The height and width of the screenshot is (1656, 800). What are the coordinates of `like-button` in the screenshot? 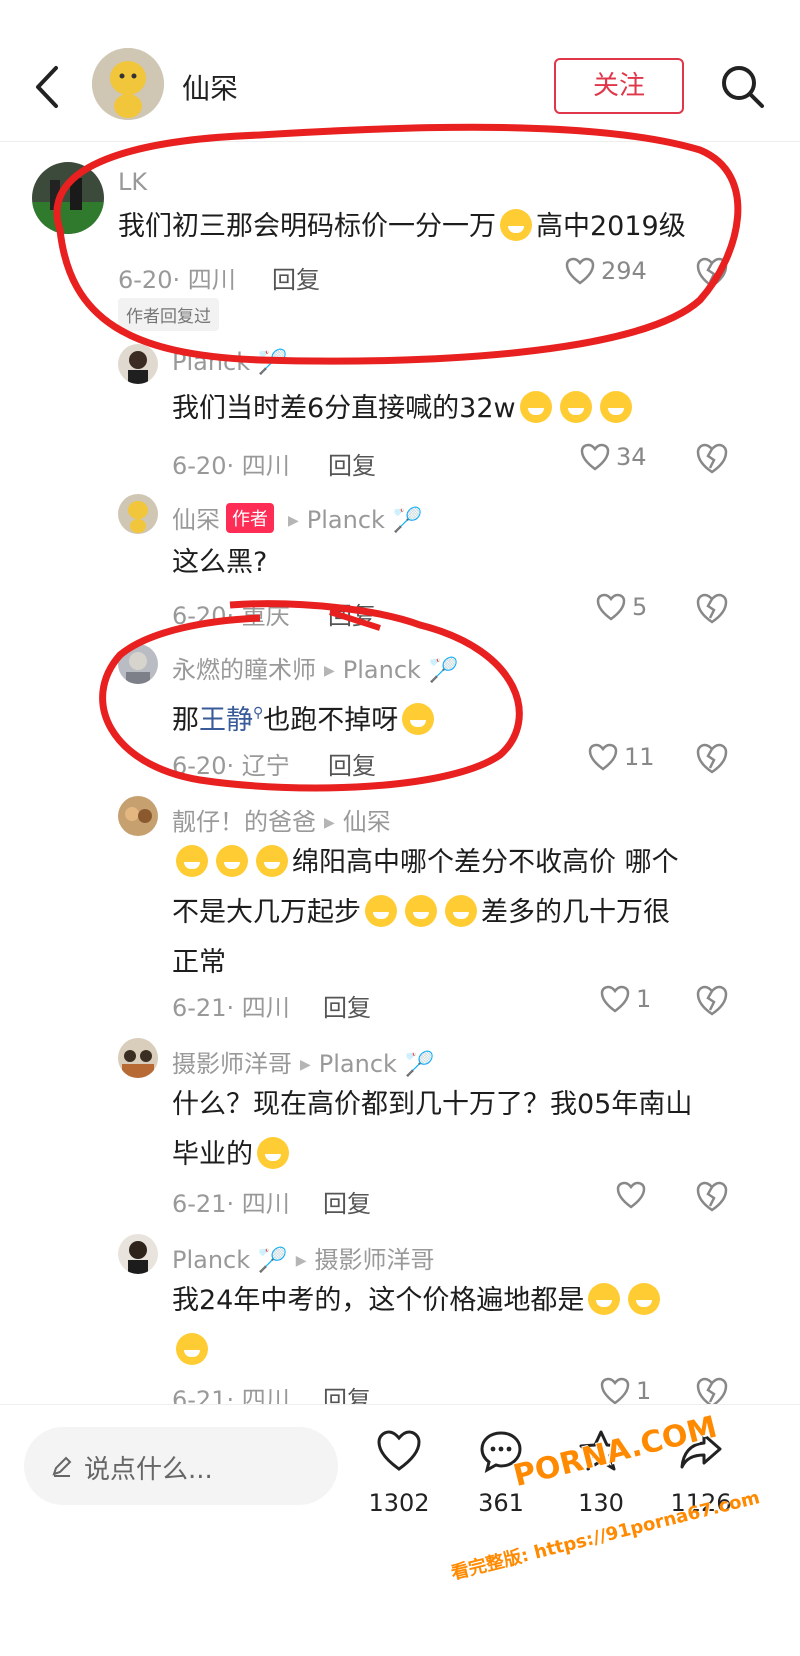 It's located at (634, 1194).